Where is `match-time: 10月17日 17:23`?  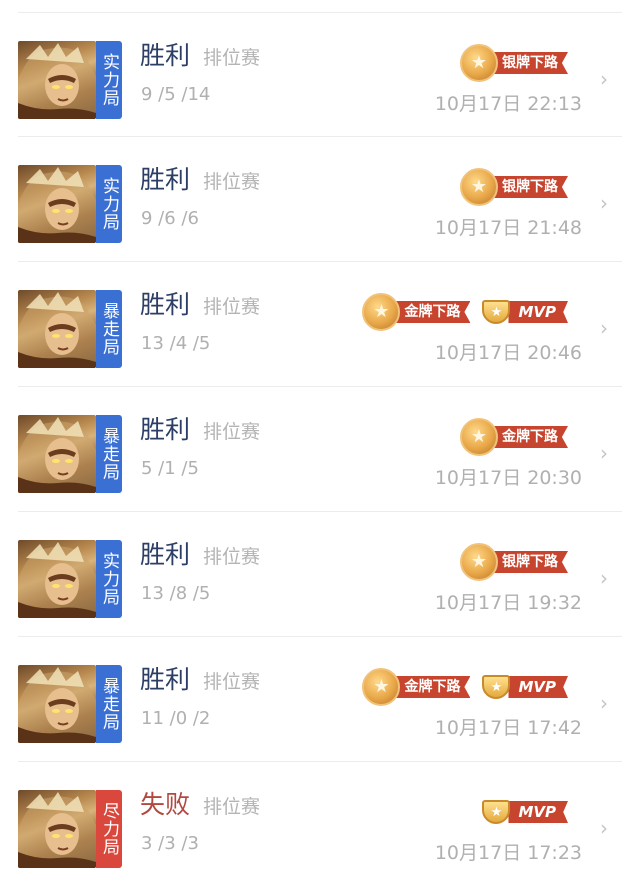
match-time: 10月17日 17:23 is located at coordinates (508, 853).